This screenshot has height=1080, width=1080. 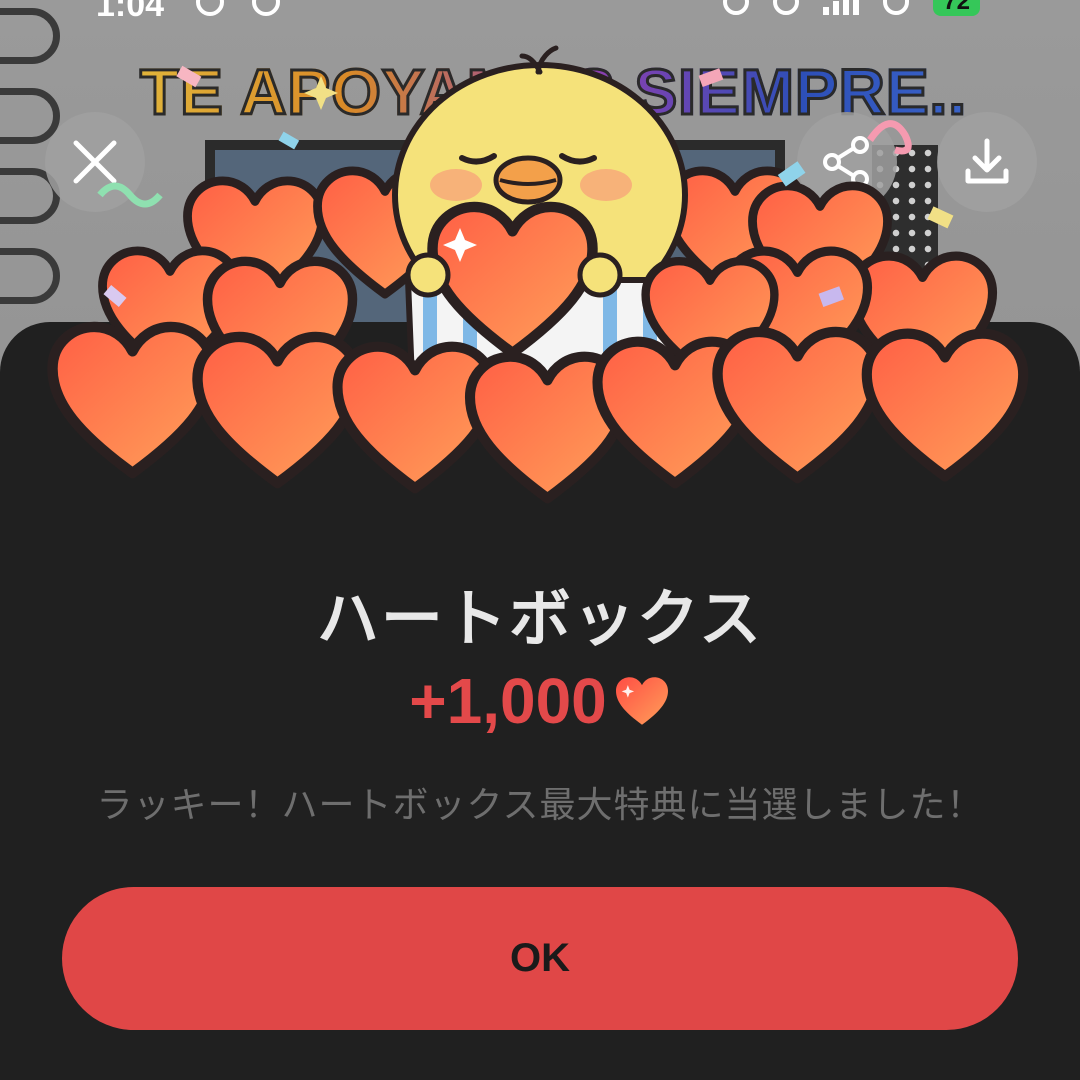 I want to click on reward-message: ラッキー！ハートボックス最大特典に当選しました！, so click(x=540, y=805).